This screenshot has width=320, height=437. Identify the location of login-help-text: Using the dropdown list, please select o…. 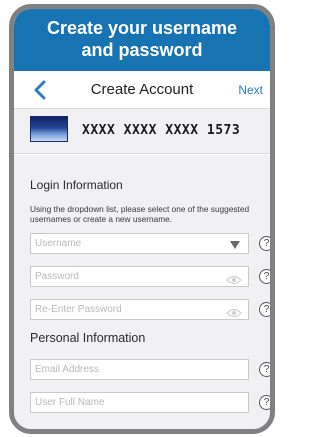
(140, 214).